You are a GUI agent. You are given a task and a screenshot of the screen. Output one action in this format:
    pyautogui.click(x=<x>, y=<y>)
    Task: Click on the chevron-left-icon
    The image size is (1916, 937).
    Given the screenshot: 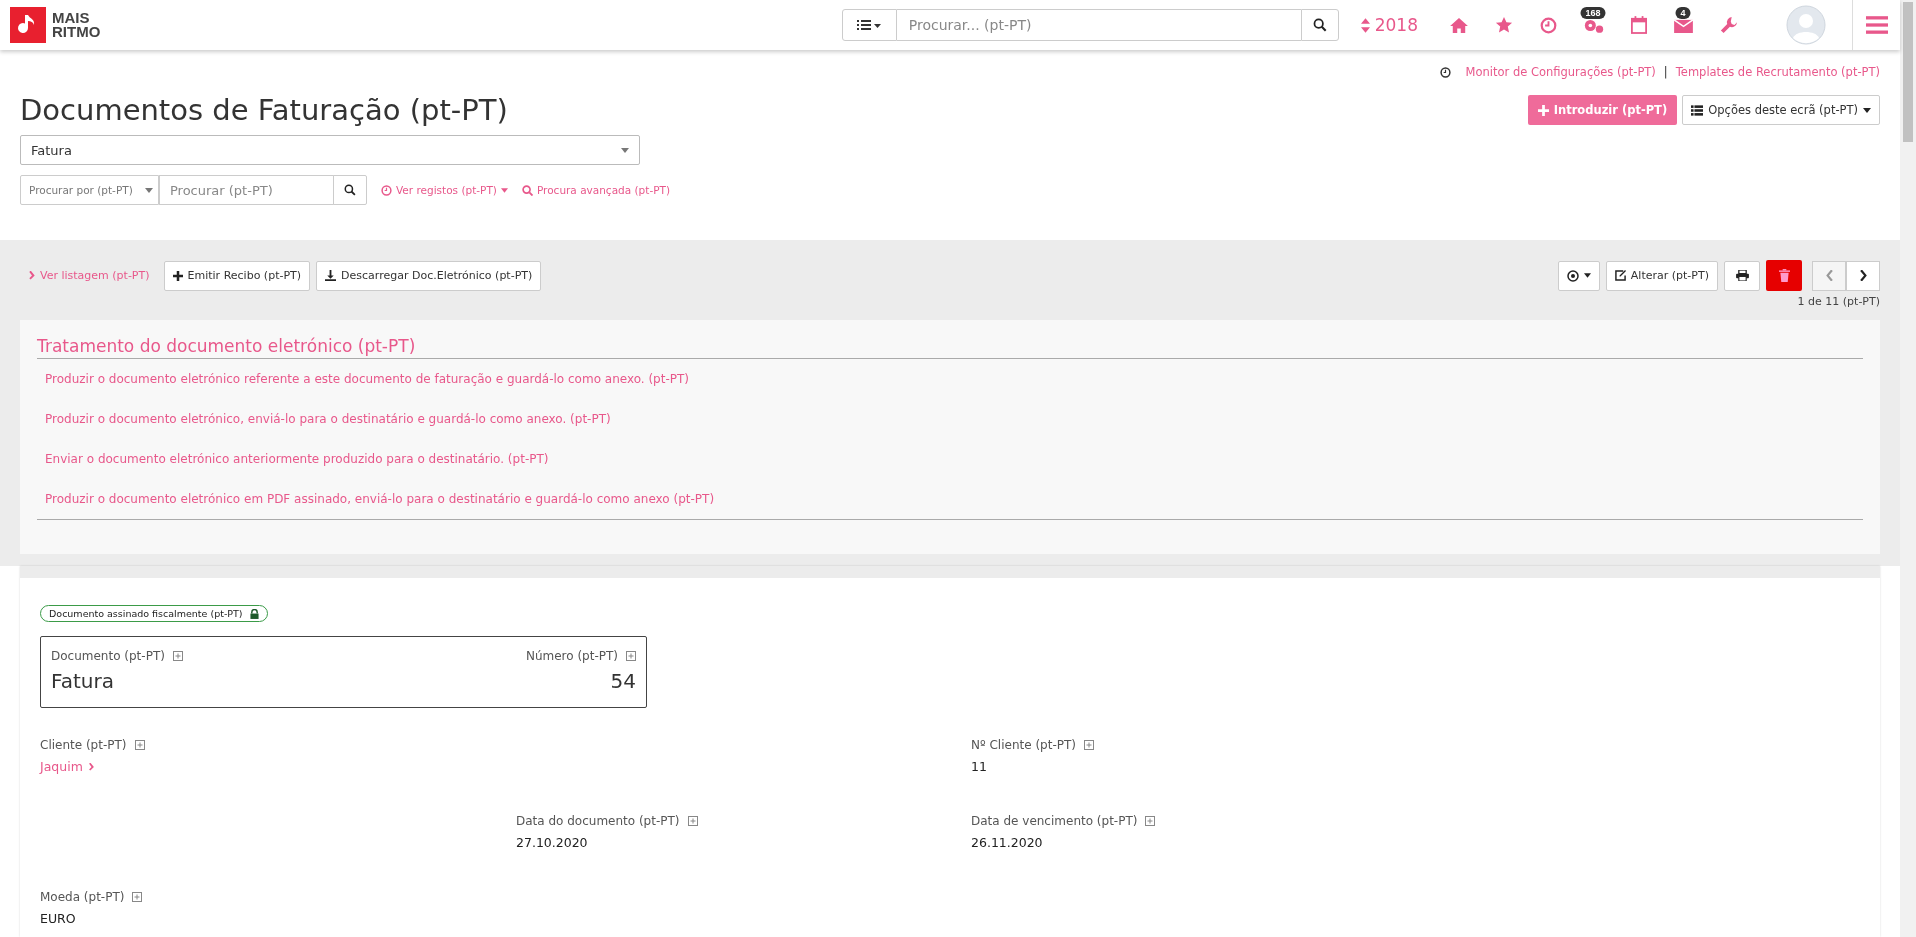 What is the action you would take?
    pyautogui.click(x=1829, y=275)
    